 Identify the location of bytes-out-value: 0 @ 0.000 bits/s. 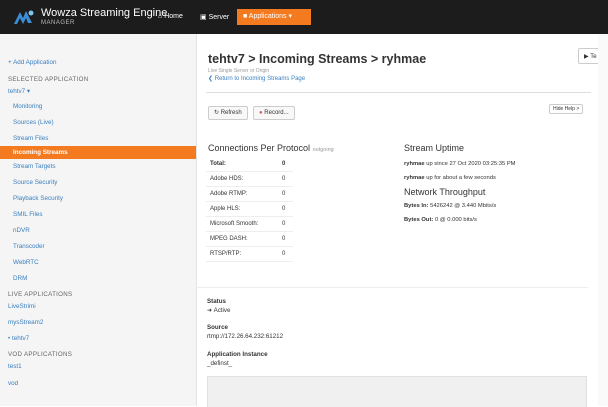
(455, 220).